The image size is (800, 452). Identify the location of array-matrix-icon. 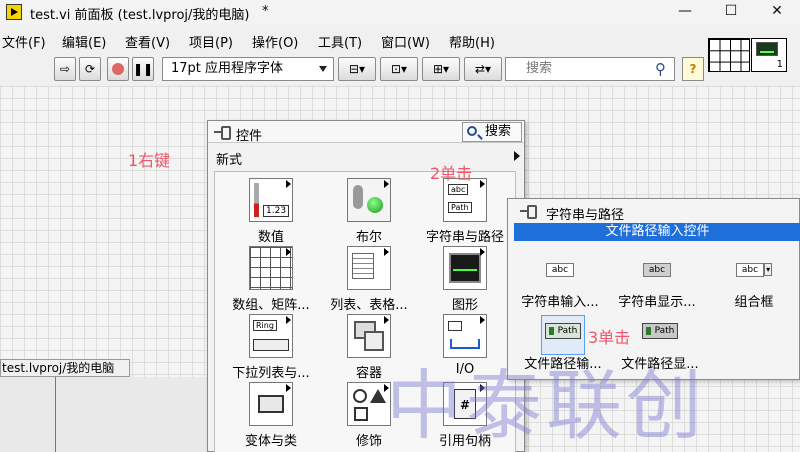
(271, 268).